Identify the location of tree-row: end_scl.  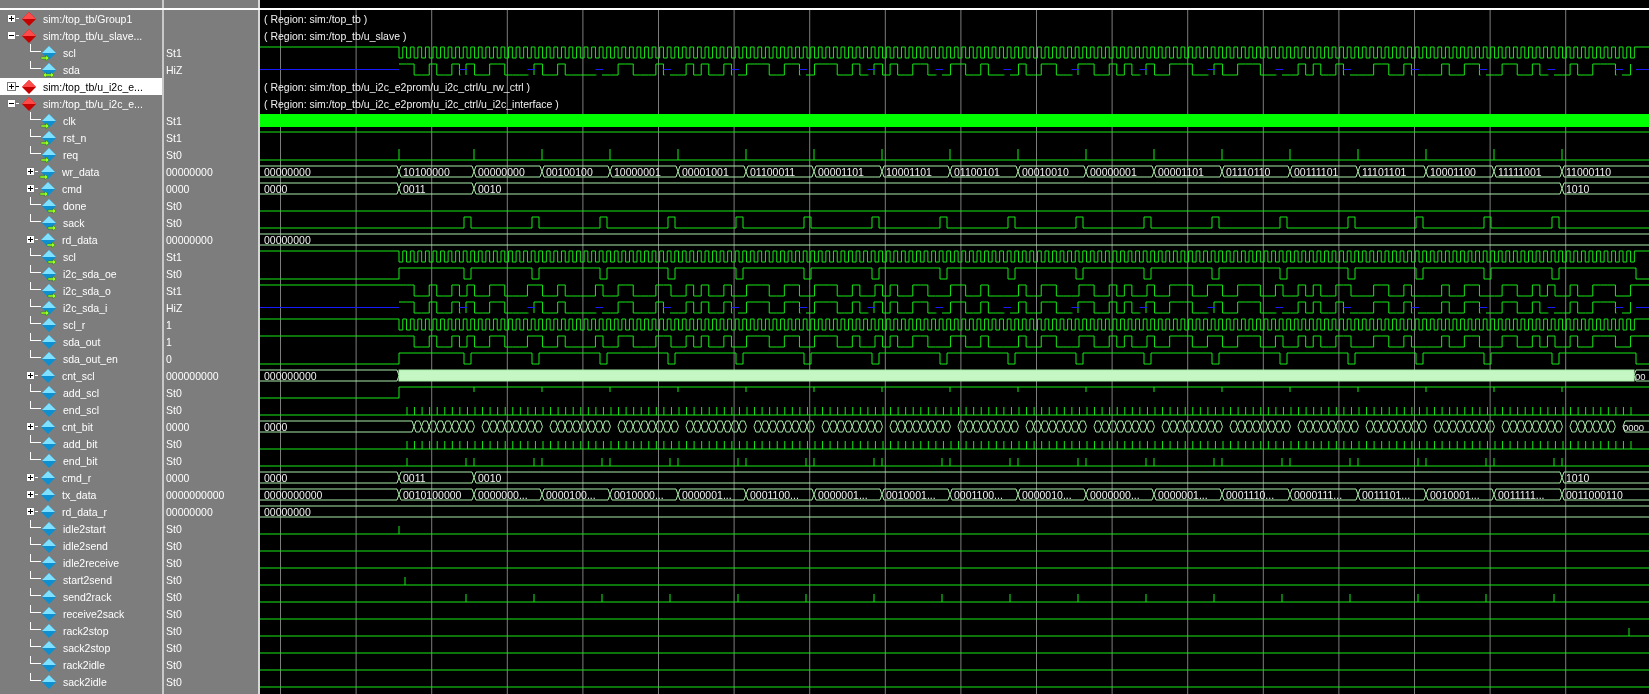
(81, 409).